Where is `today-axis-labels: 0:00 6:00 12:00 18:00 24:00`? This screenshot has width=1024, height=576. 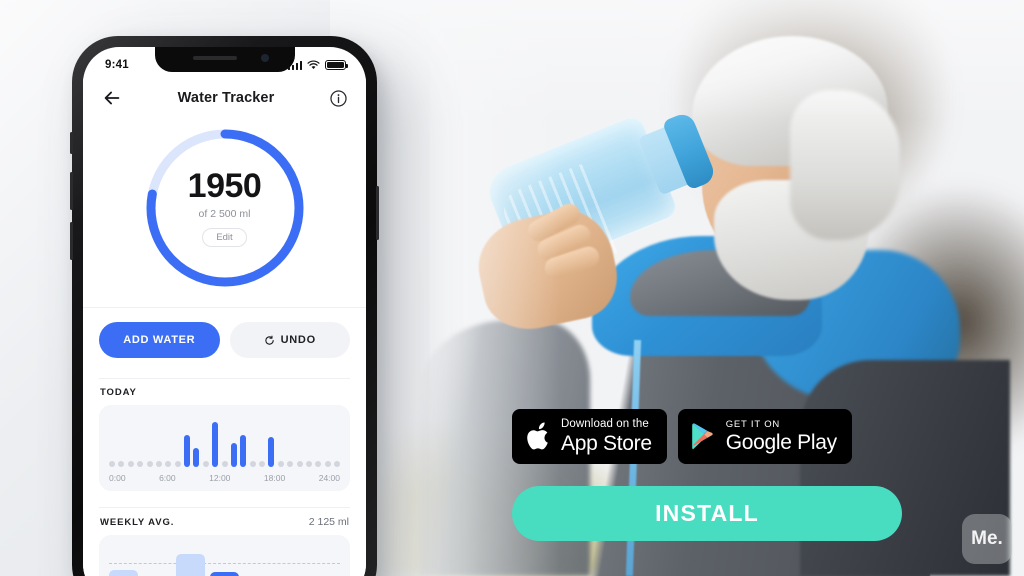
today-axis-labels: 0:00 6:00 12:00 18:00 24:00 is located at coordinates (224, 476).